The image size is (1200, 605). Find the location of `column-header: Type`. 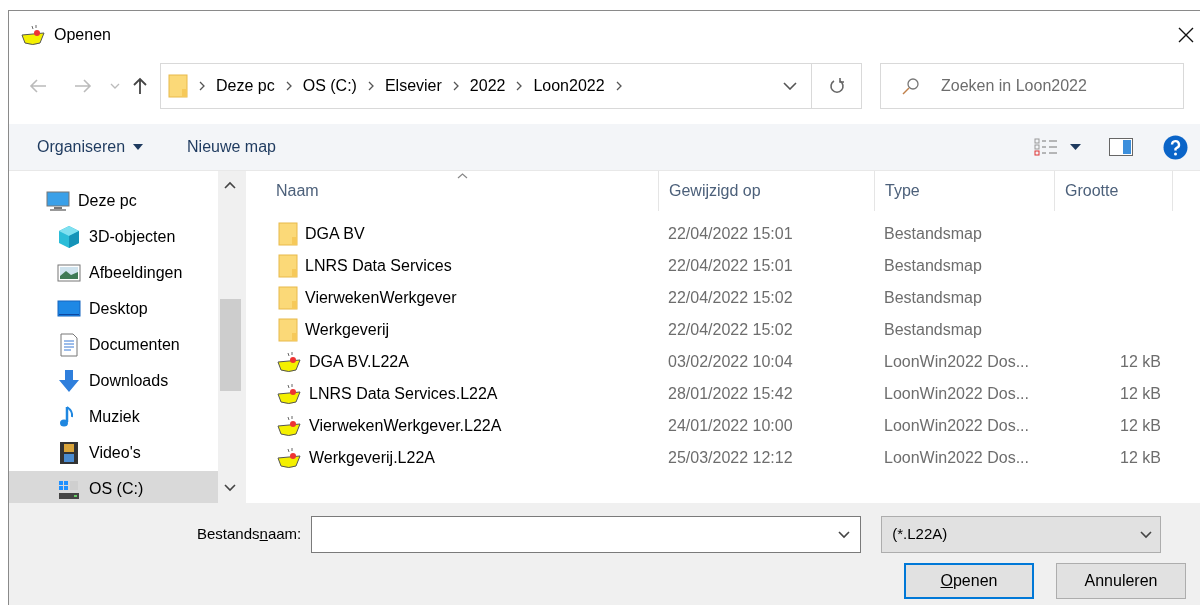

column-header: Type is located at coordinates (964, 191).